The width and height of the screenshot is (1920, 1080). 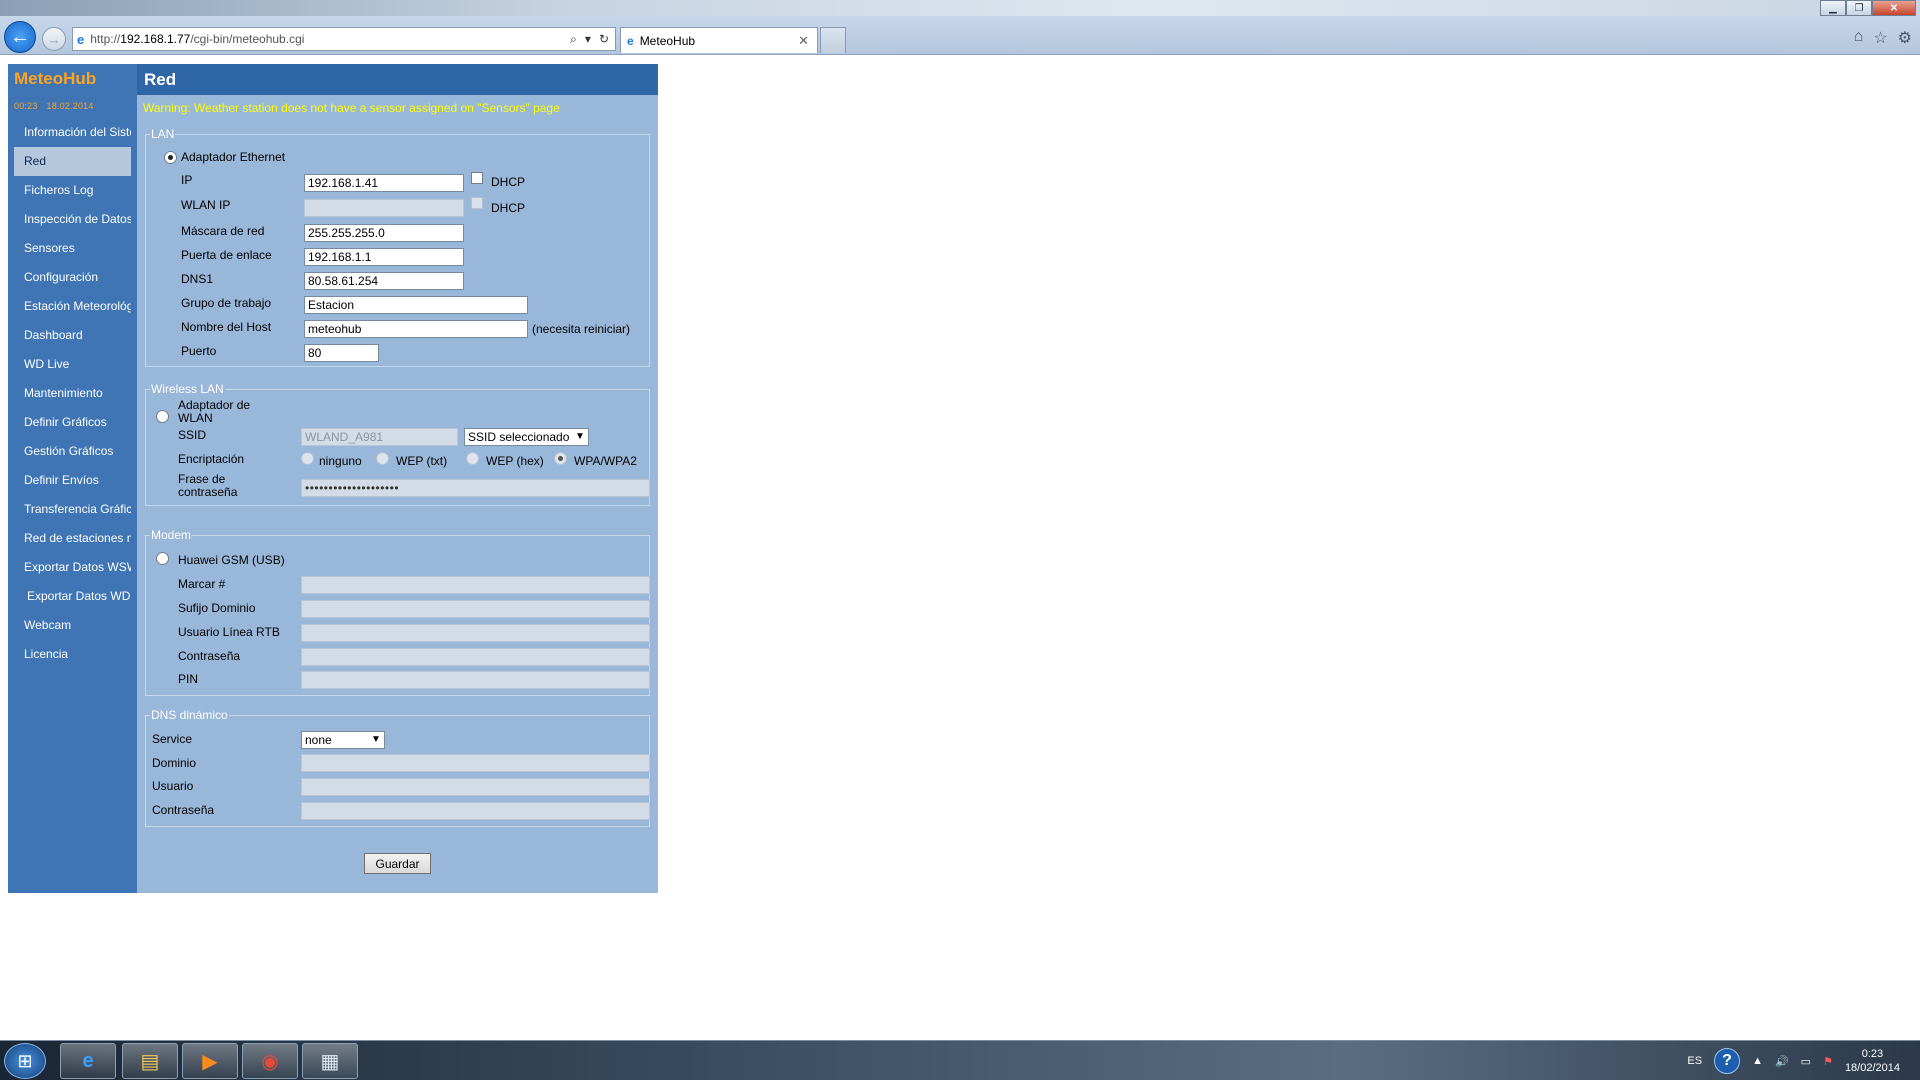 I want to click on sidebar-item-configuracion: Configuración, so click(x=72, y=277).